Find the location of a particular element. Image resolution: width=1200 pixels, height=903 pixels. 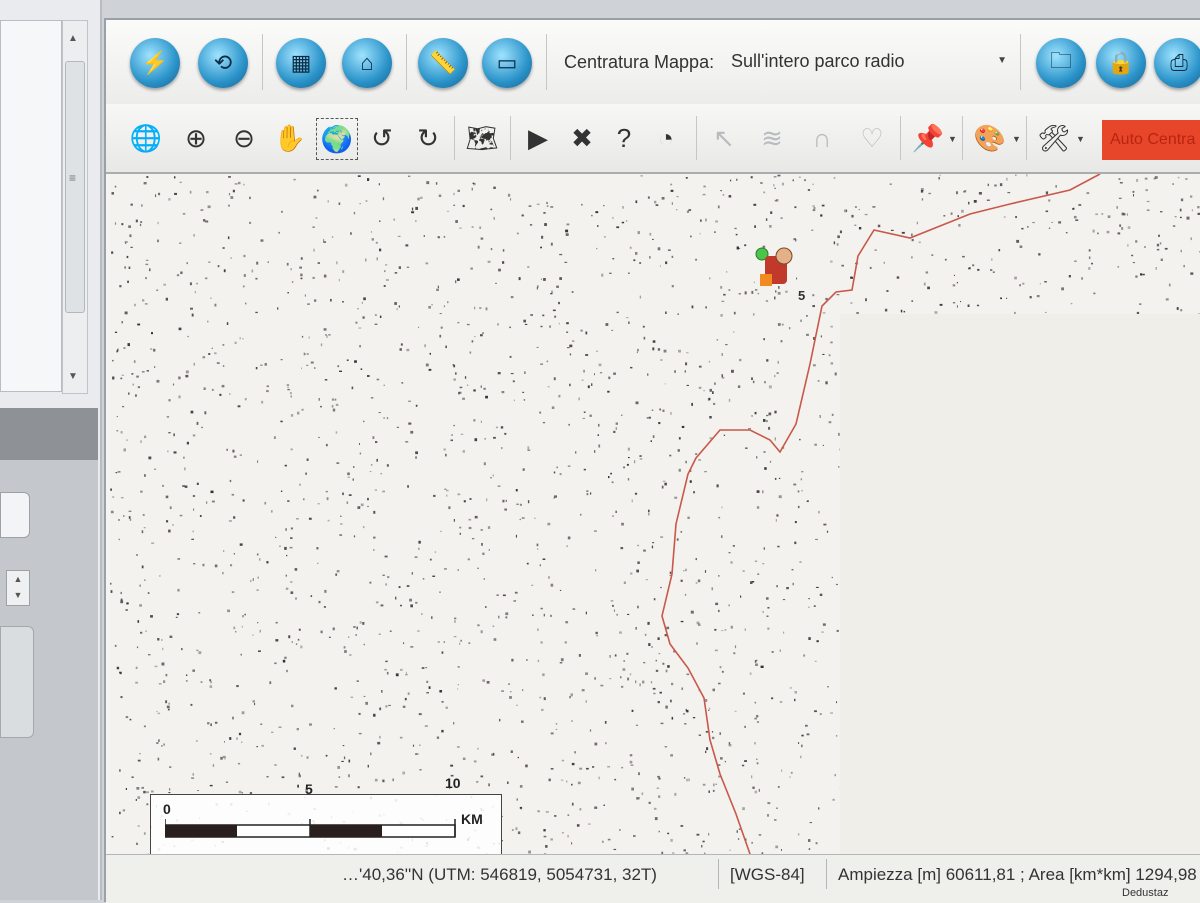

map-sheet-icon: 🗺 is located at coordinates (481, 138).